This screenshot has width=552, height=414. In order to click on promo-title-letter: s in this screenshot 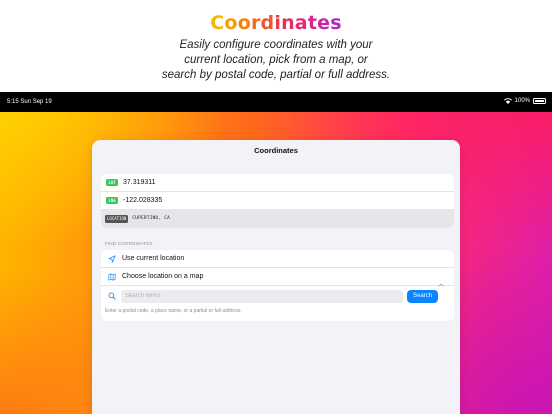, I will do `click(336, 23)`.